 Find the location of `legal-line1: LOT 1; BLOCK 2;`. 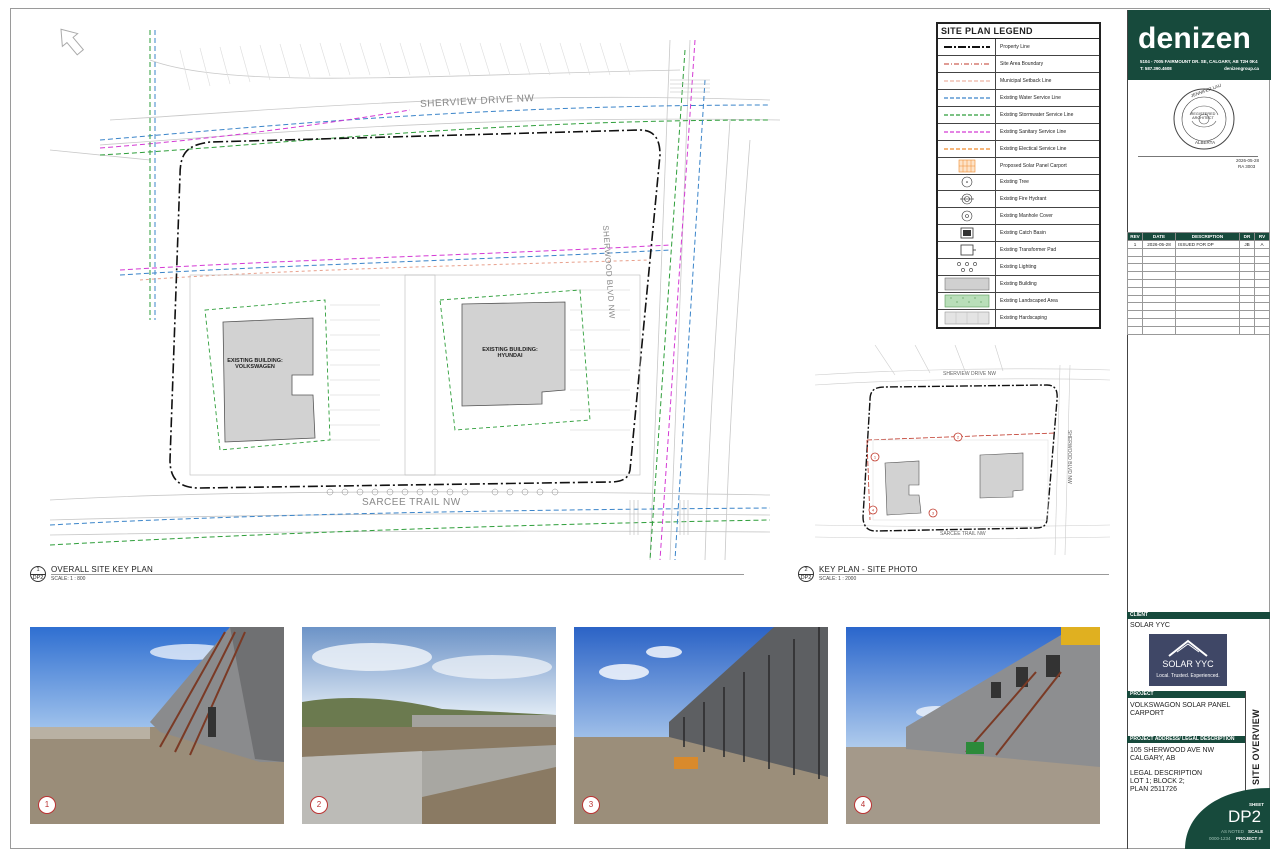

legal-line1: LOT 1; BLOCK 2; is located at coordinates (1157, 781).